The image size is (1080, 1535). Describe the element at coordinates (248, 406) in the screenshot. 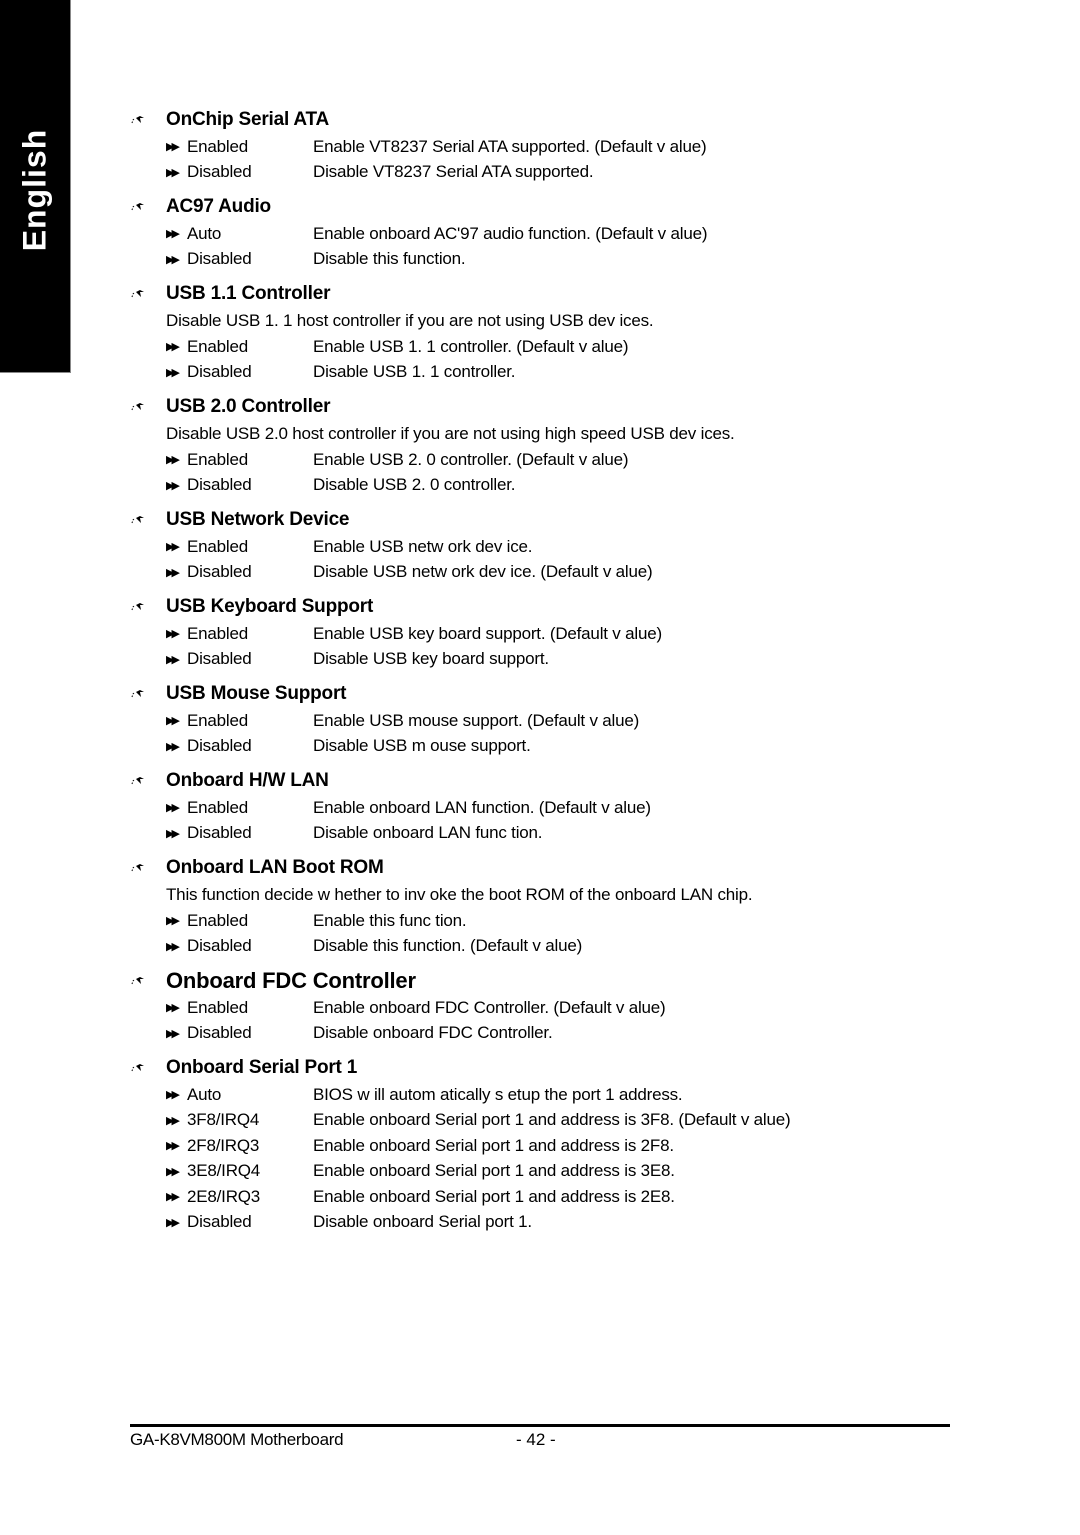

I see `setting-title: USB 2.0 Controller` at that location.